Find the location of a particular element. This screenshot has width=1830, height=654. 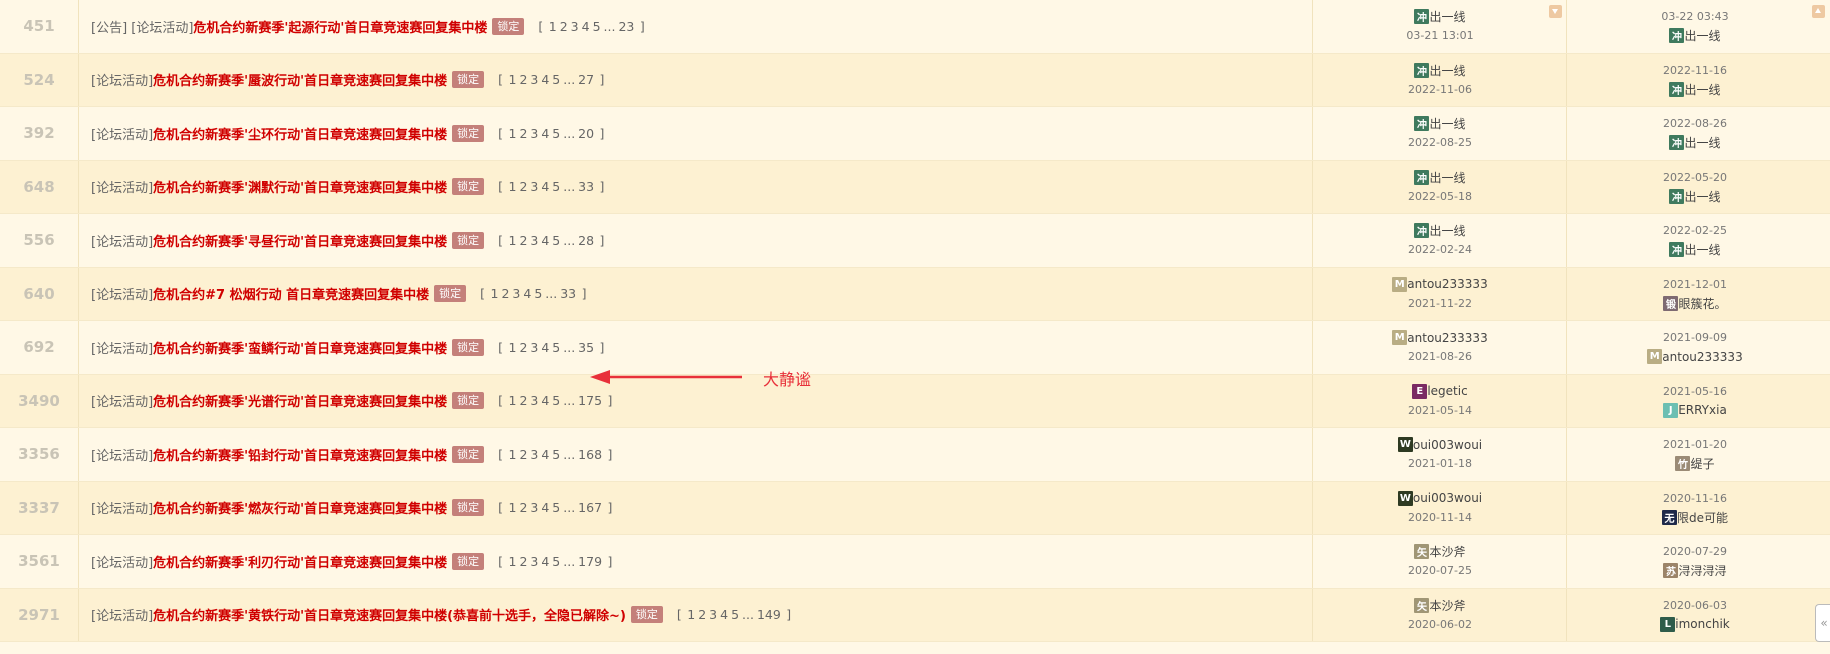

last-reply-date: 2020-07-29 is located at coordinates (1695, 551).